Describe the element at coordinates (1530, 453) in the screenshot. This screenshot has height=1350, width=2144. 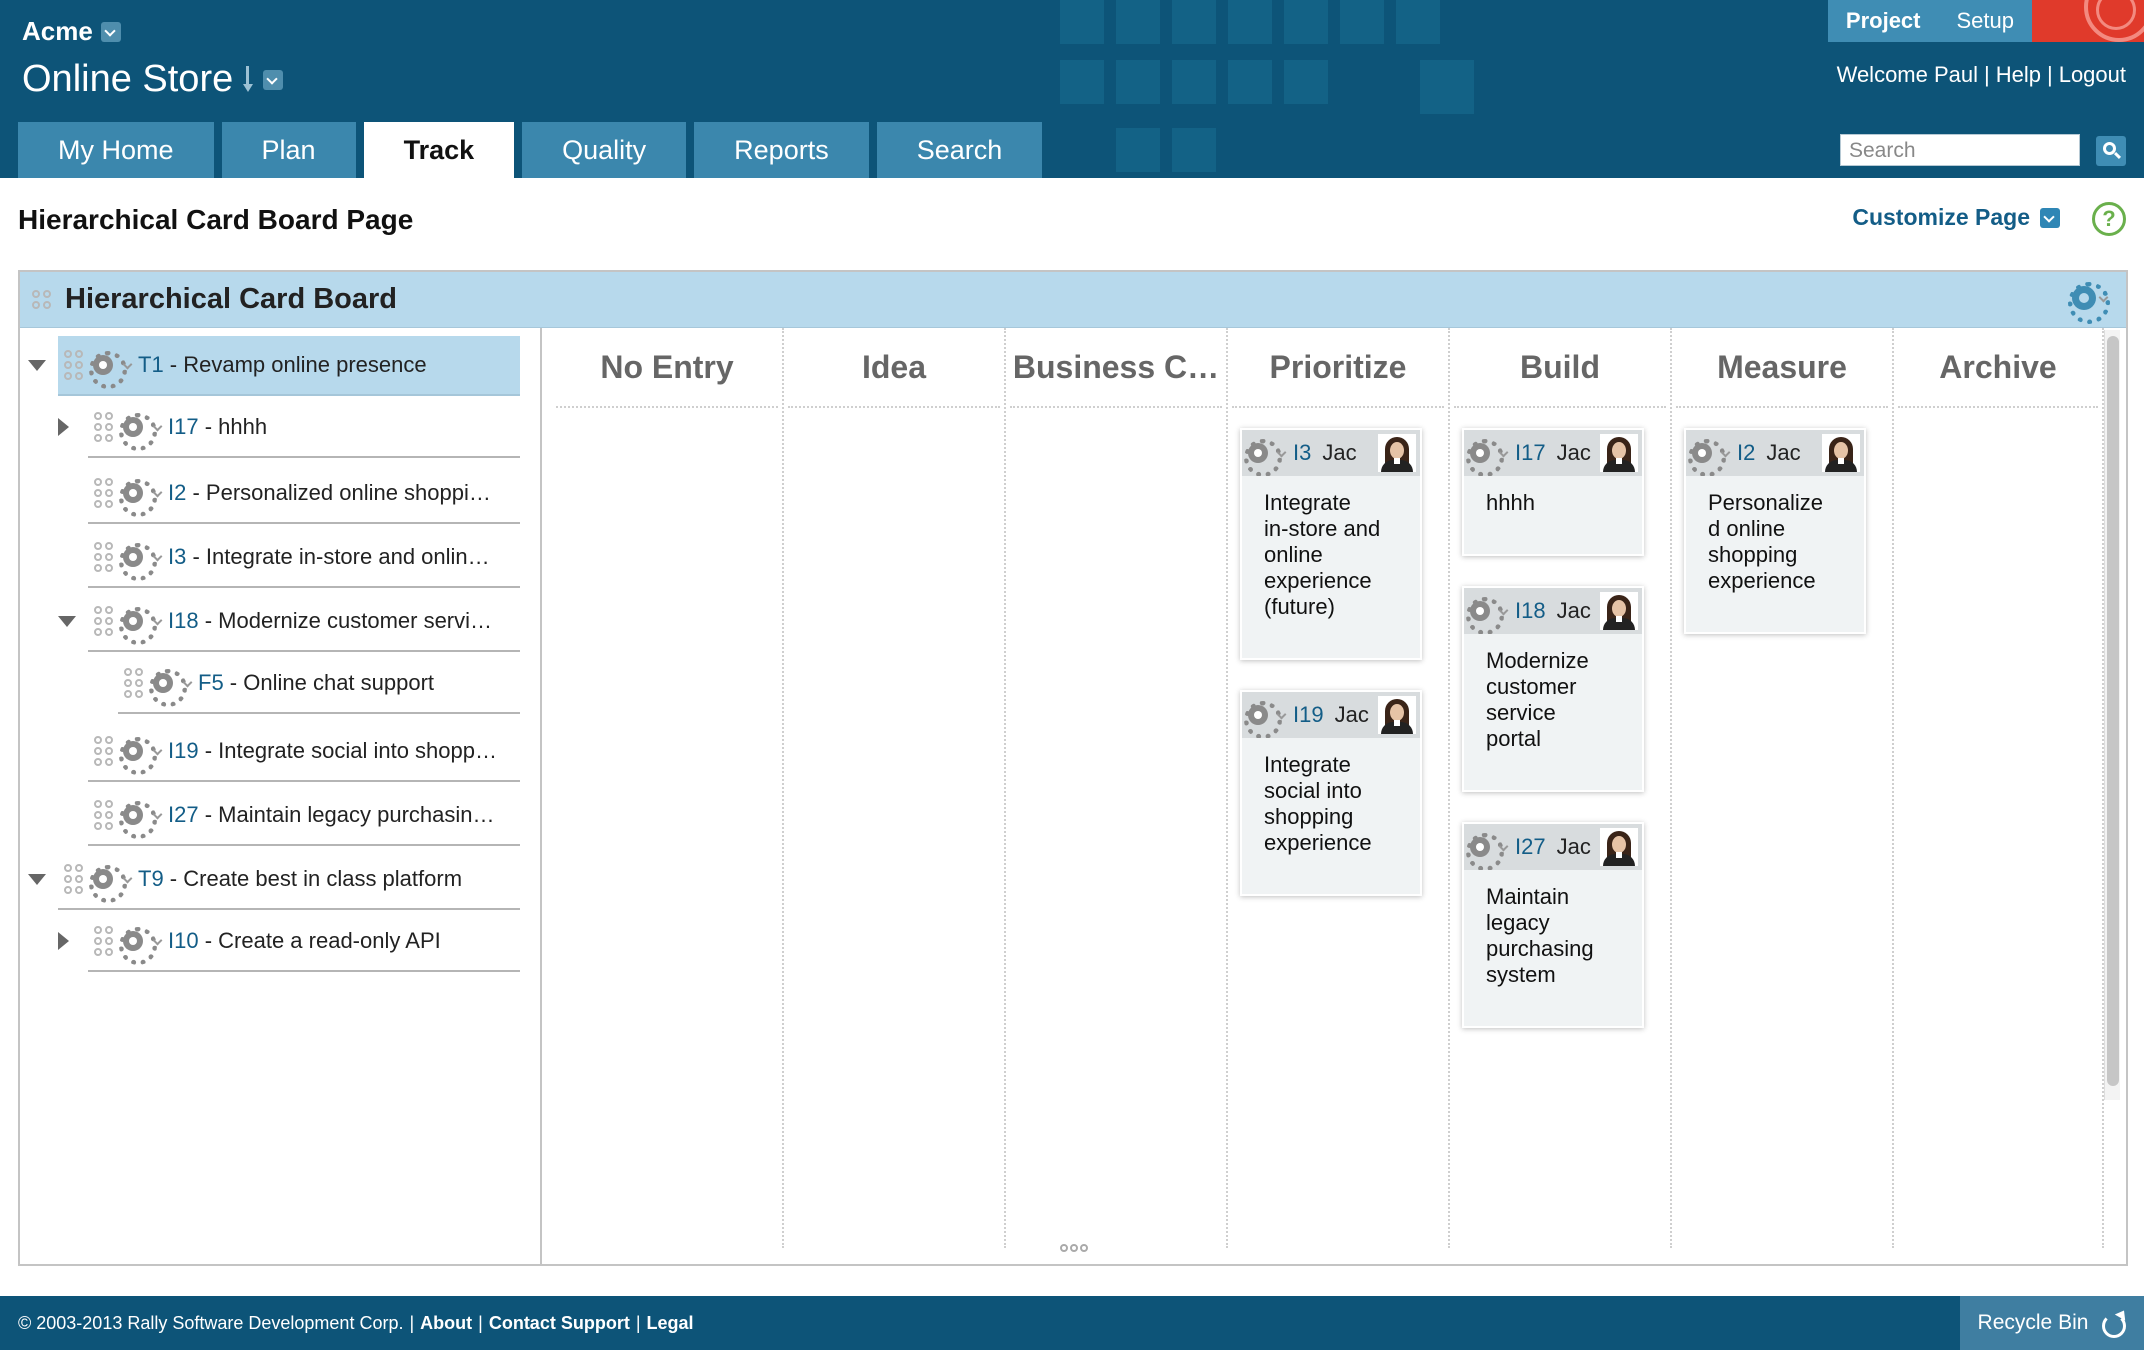
I see `card-id-link: I17` at that location.